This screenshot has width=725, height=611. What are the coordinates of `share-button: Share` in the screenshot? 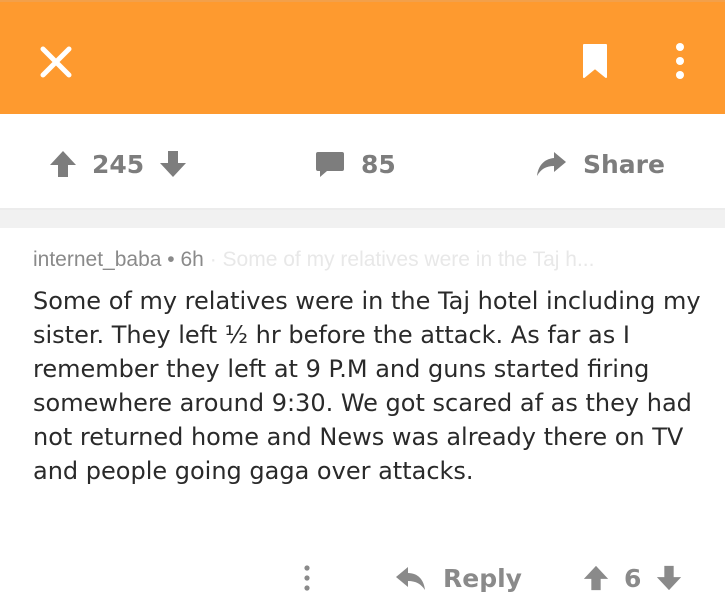 It's located at (600, 164).